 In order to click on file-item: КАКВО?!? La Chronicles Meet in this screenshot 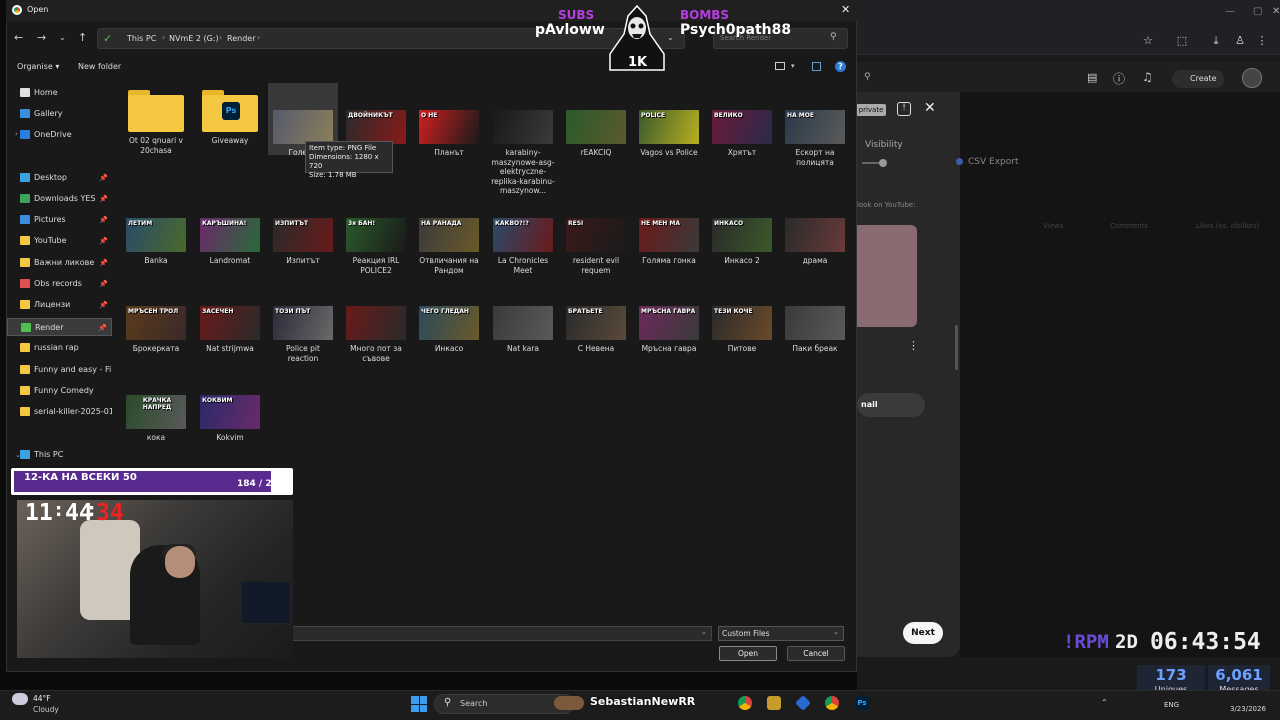, I will do `click(523, 246)`.